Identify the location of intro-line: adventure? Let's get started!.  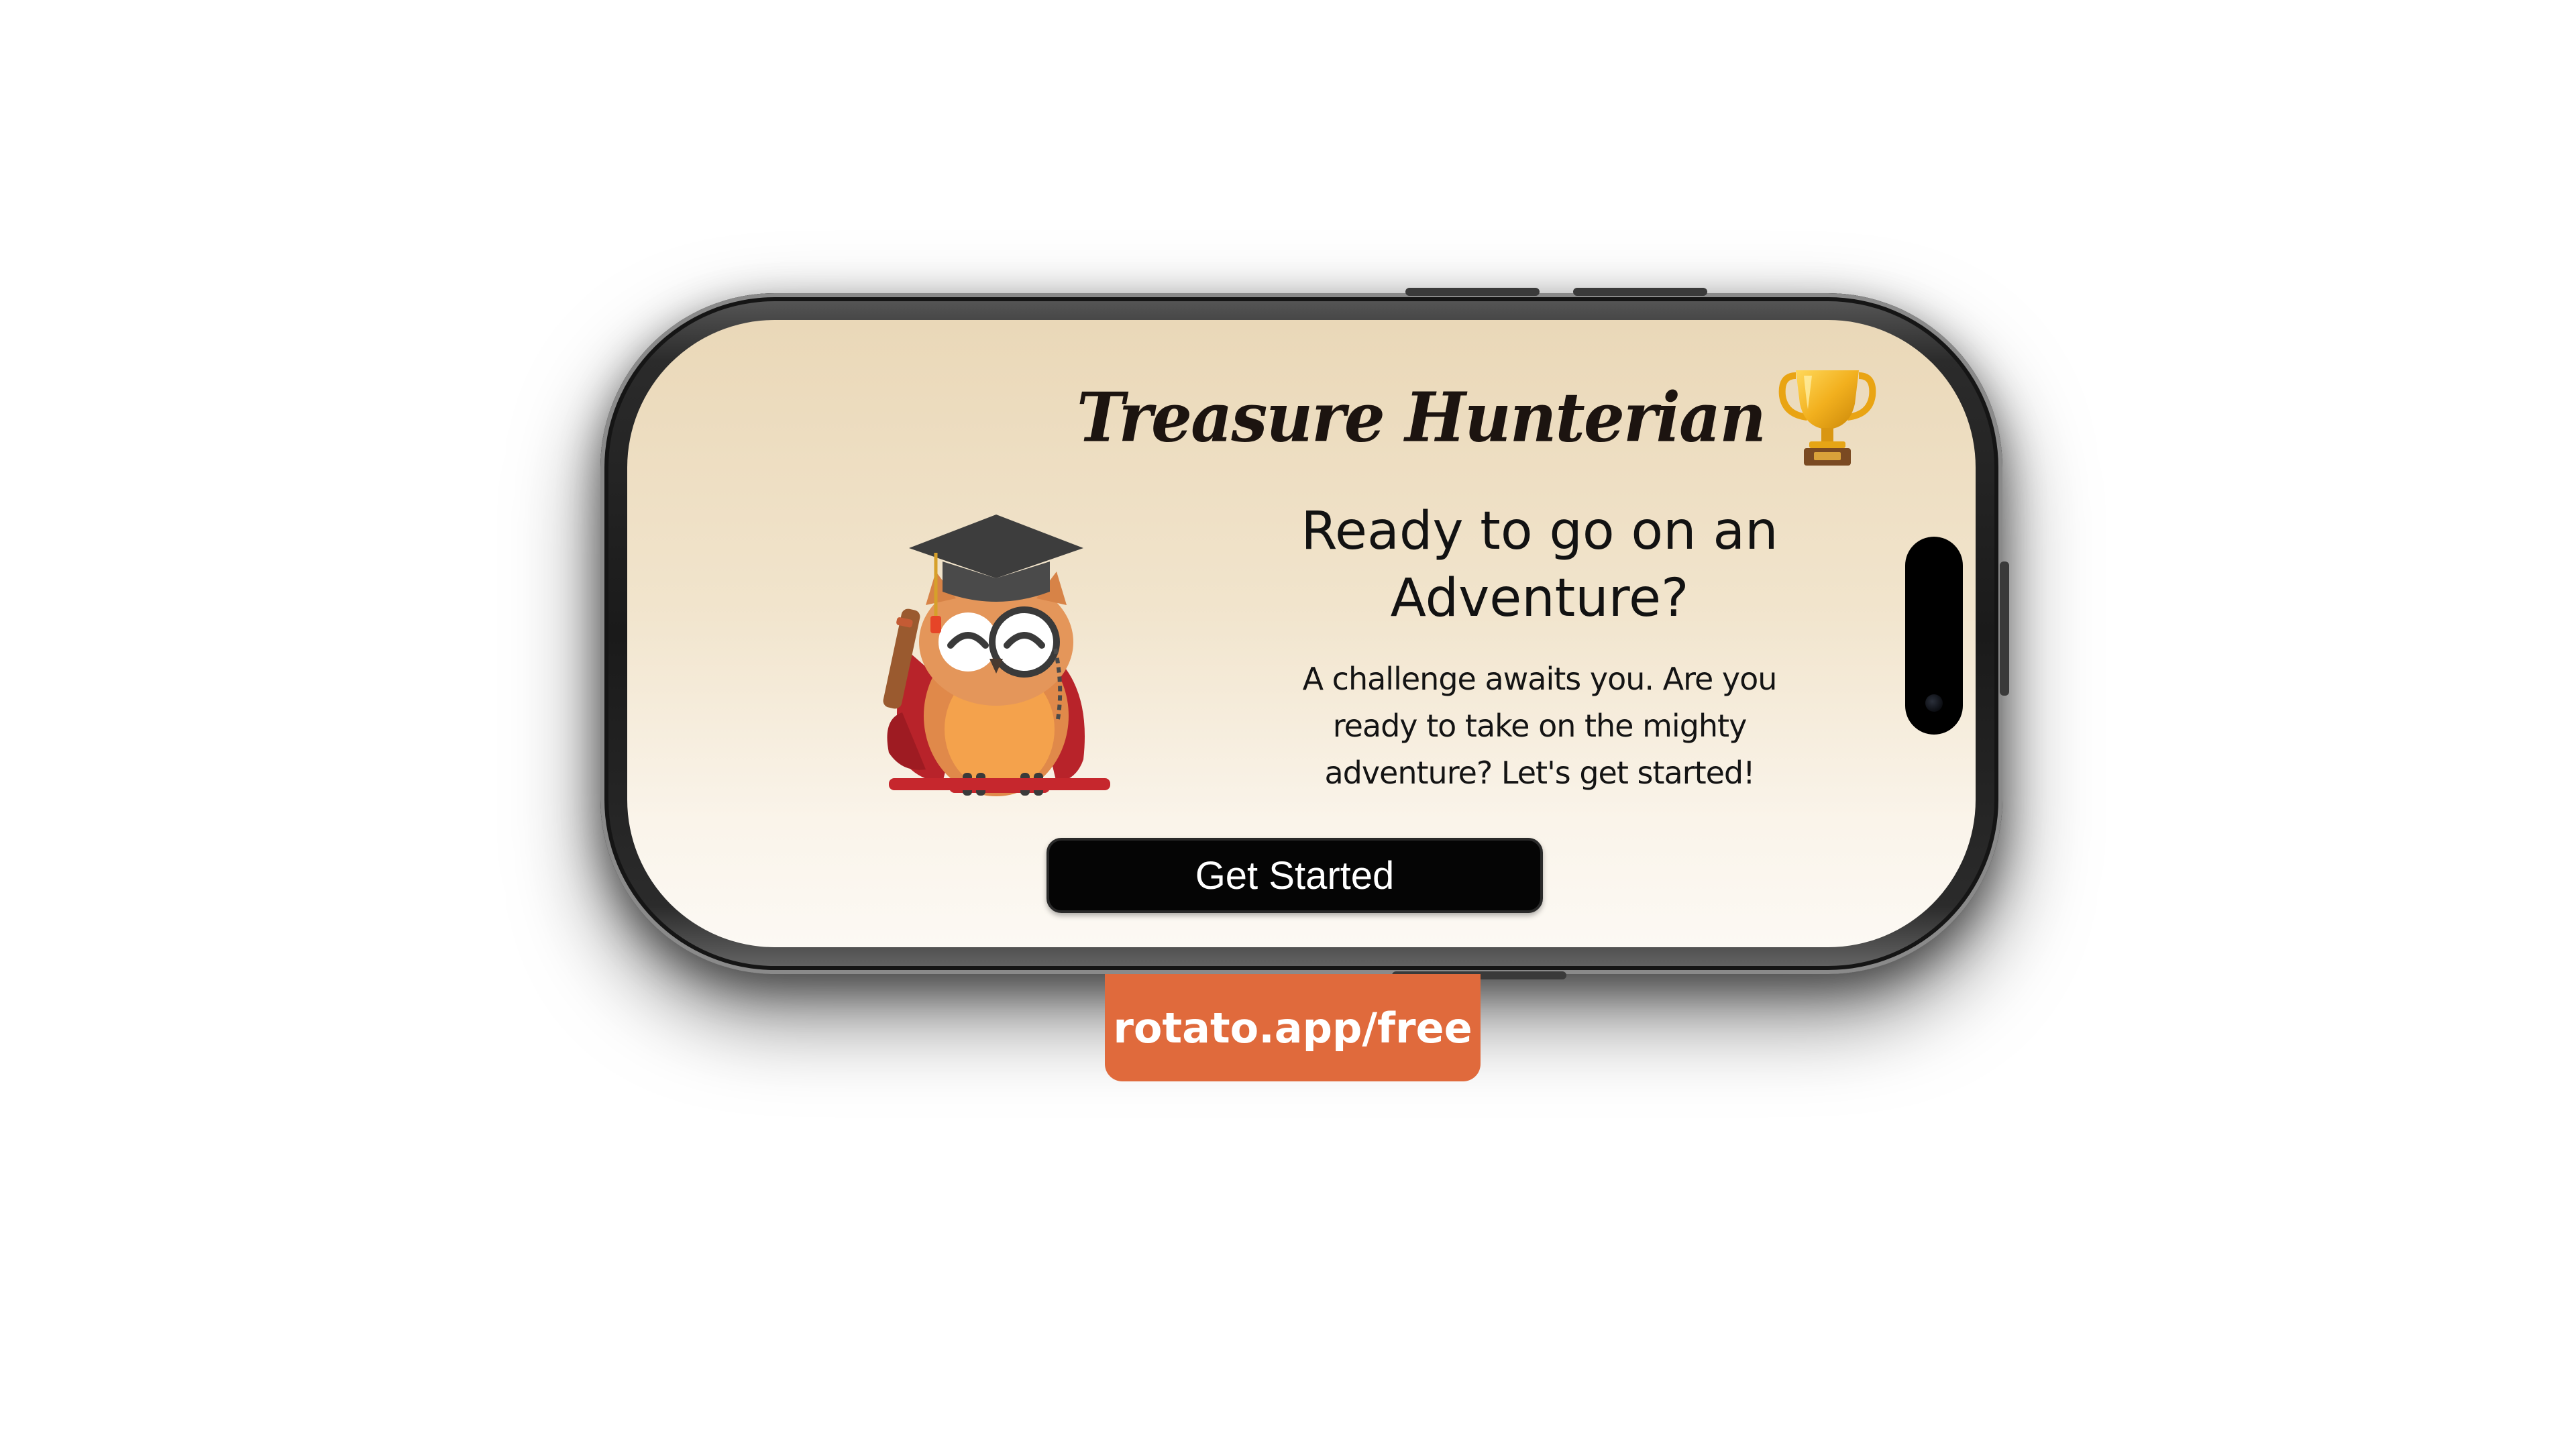
(1539, 773).